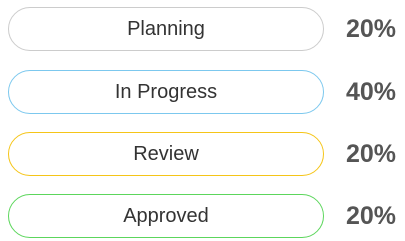 This screenshot has width=405, height=241. What do you see at coordinates (166, 216) in the screenshot?
I see `status-pill-approved: Approved` at bounding box center [166, 216].